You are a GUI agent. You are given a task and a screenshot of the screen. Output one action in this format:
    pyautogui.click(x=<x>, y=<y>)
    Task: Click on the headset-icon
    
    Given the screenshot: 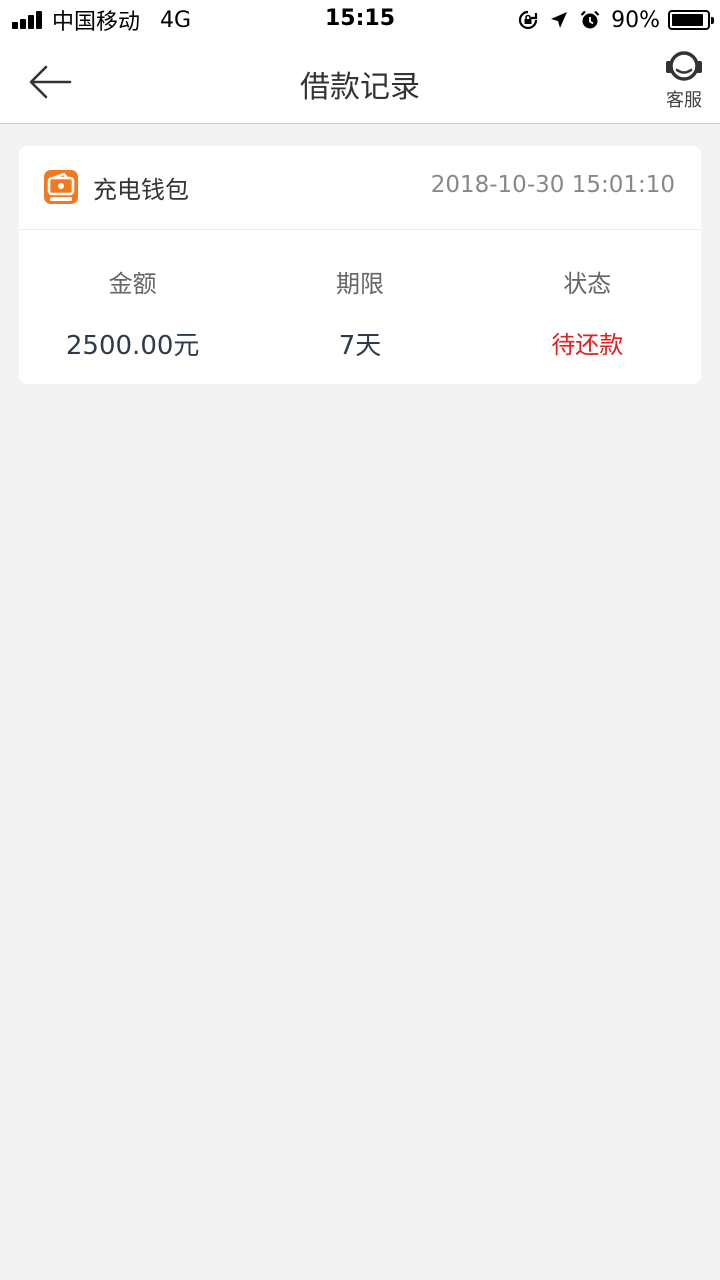 What is the action you would take?
    pyautogui.click(x=684, y=66)
    